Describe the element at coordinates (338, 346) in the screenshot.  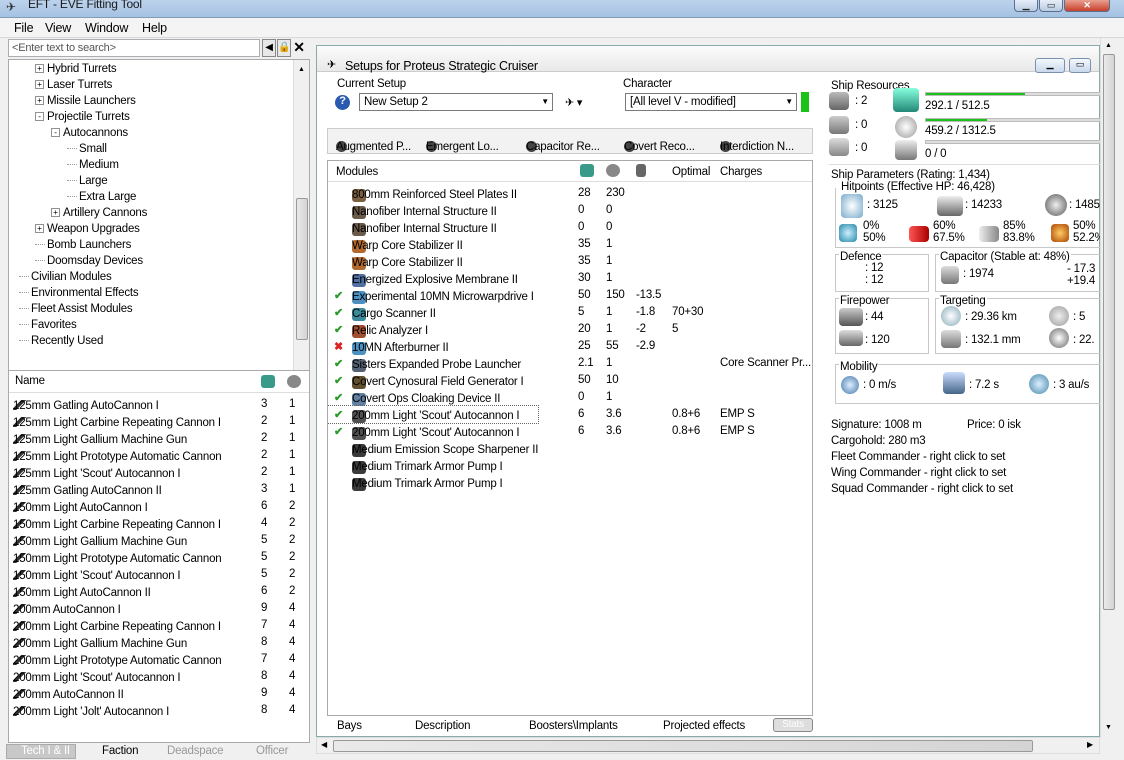
I see `offline-x-icon: ✖` at that location.